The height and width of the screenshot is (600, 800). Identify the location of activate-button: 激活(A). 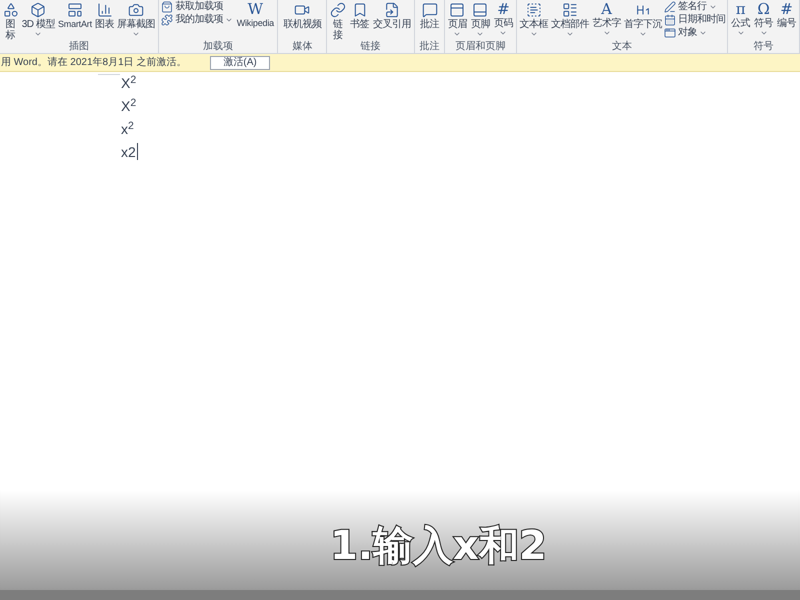
(240, 63).